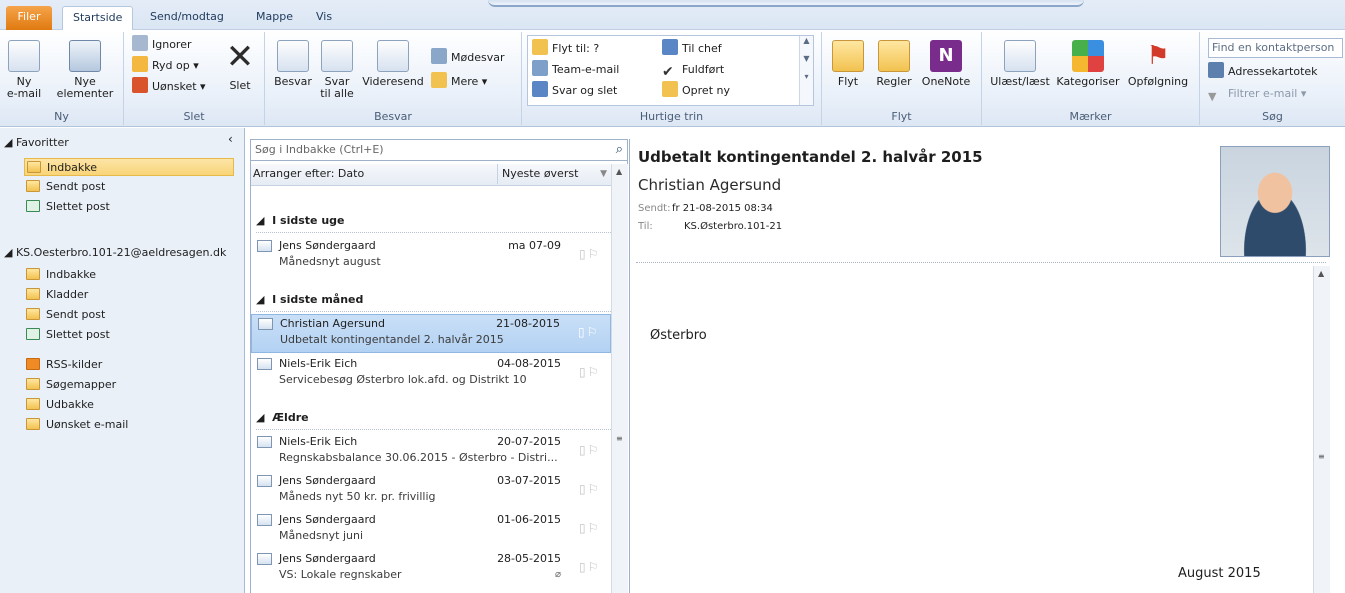 Image resolution: width=1345 pixels, height=593 pixels. I want to click on tab-file: Filer, so click(29, 18).